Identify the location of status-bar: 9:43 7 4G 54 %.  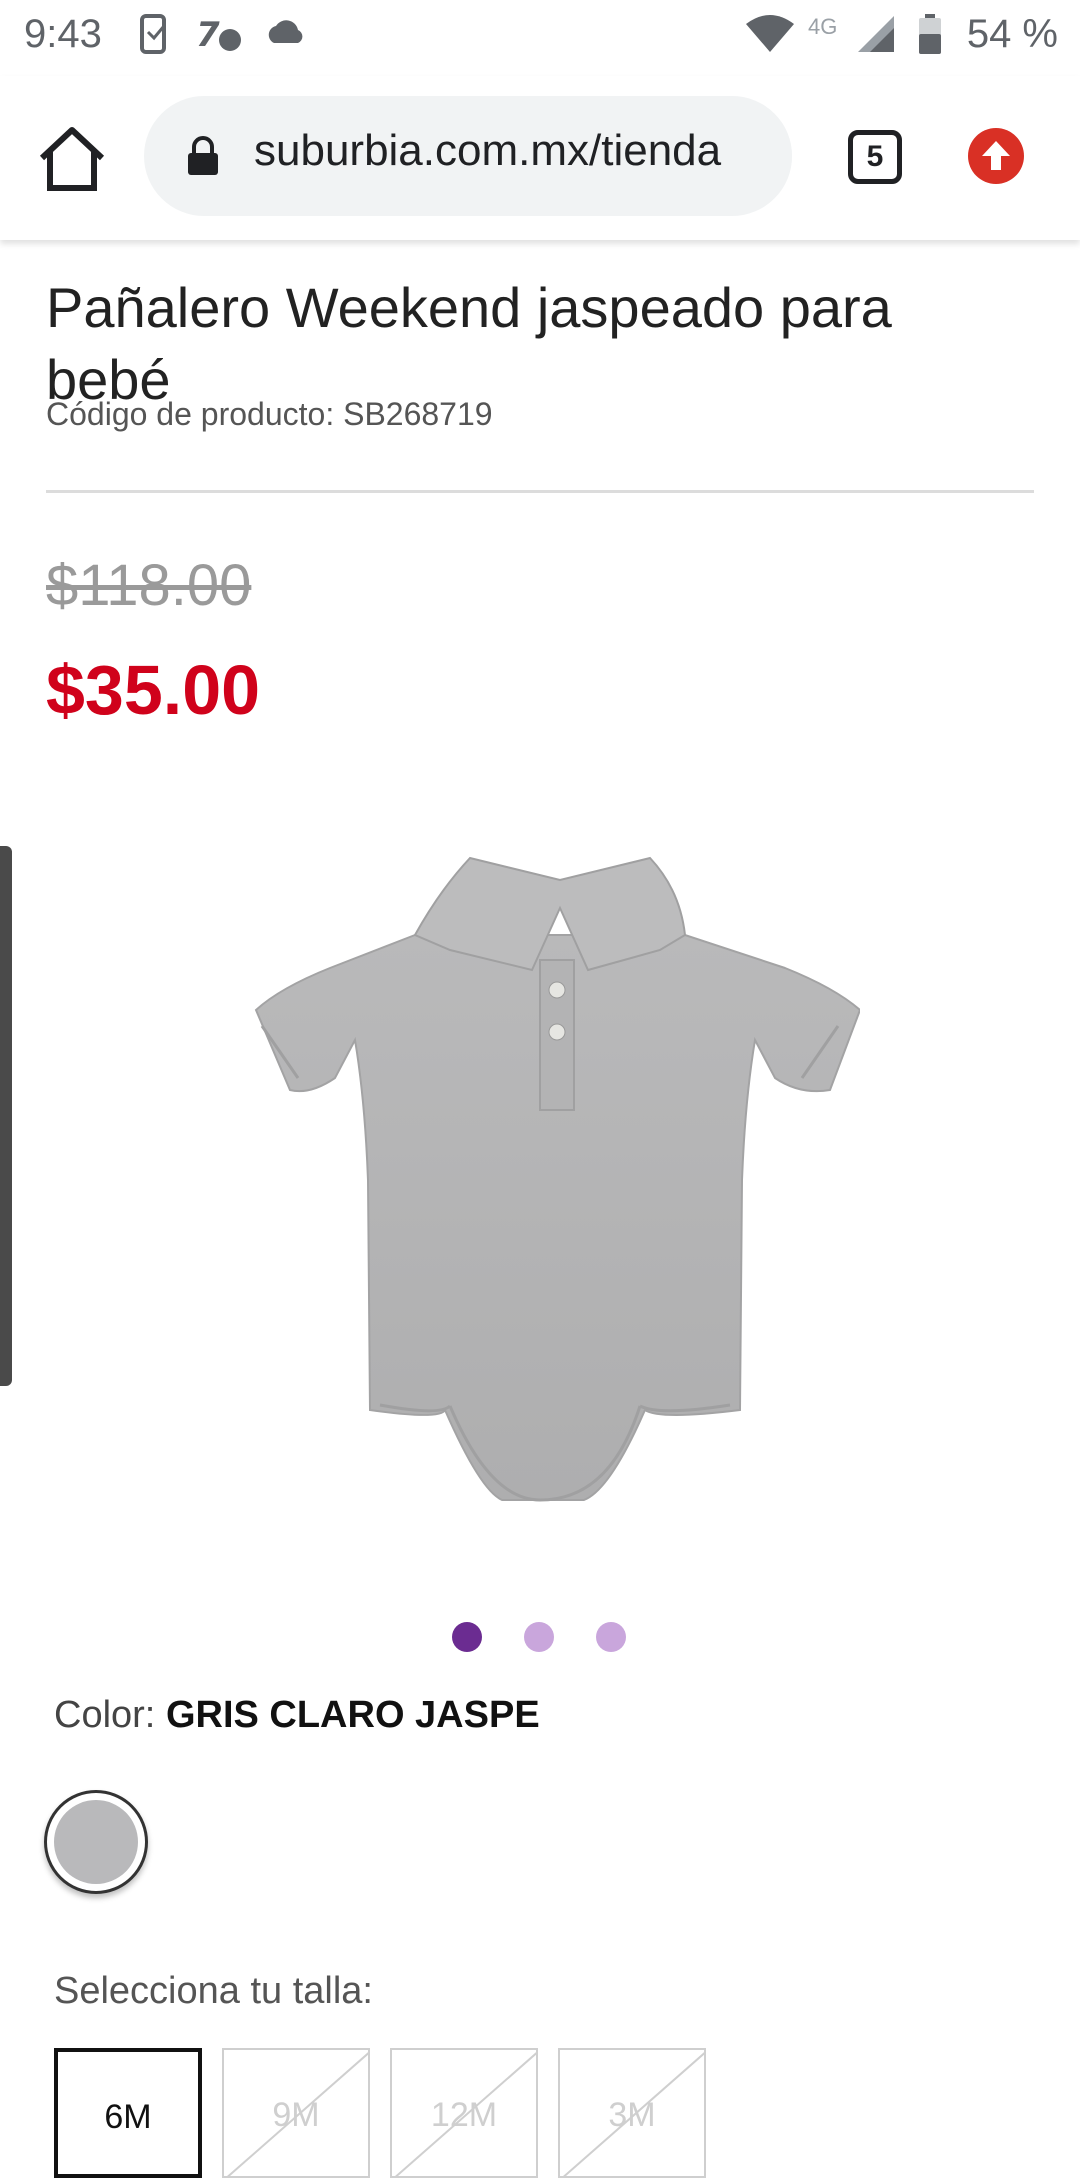
(540, 38).